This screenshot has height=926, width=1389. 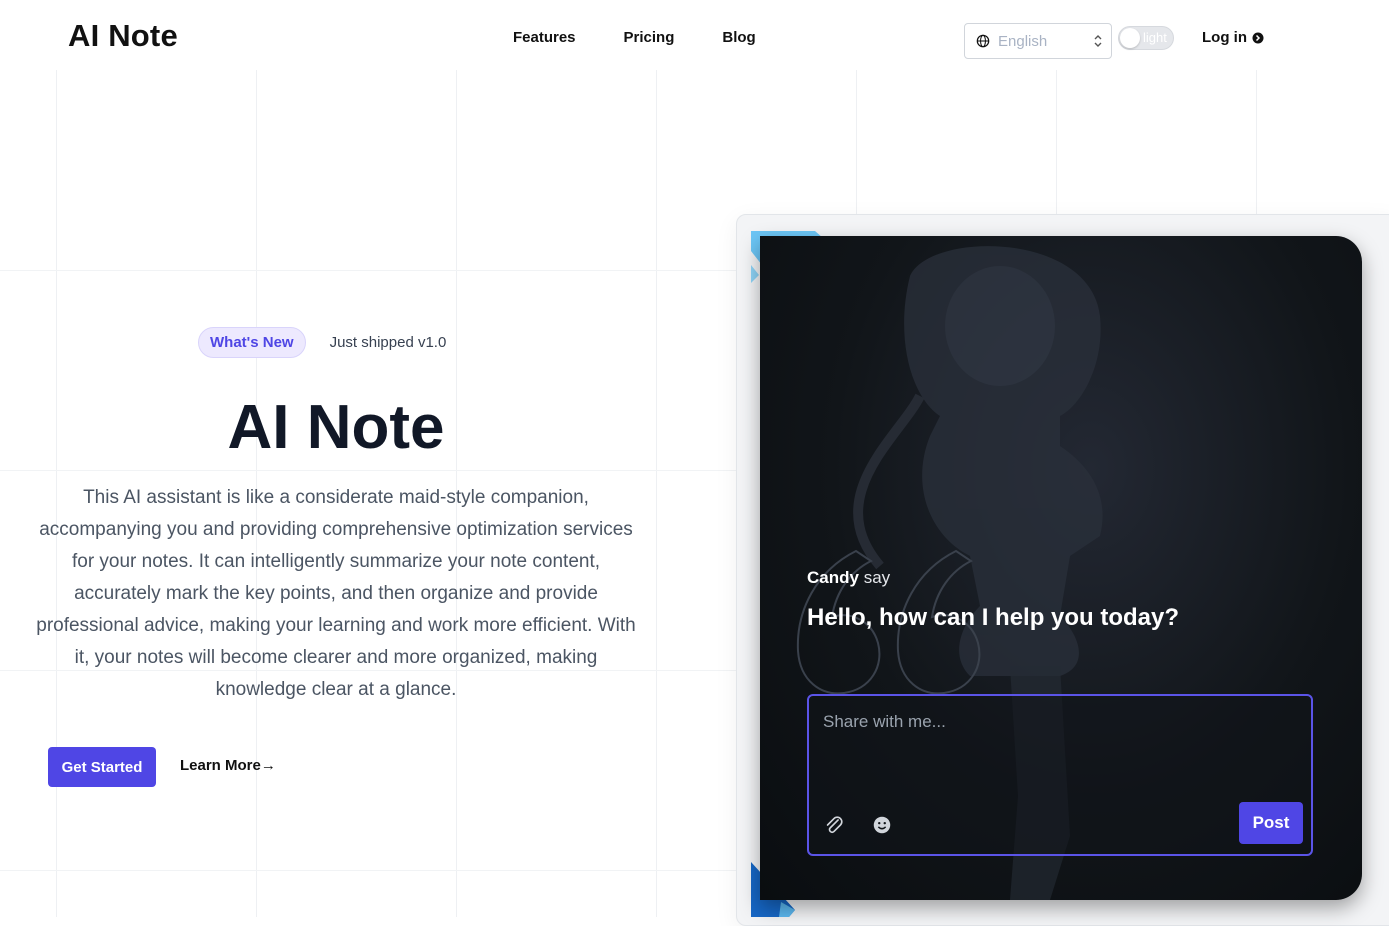 I want to click on main-nav: Features Pricing Blog, so click(x=634, y=37).